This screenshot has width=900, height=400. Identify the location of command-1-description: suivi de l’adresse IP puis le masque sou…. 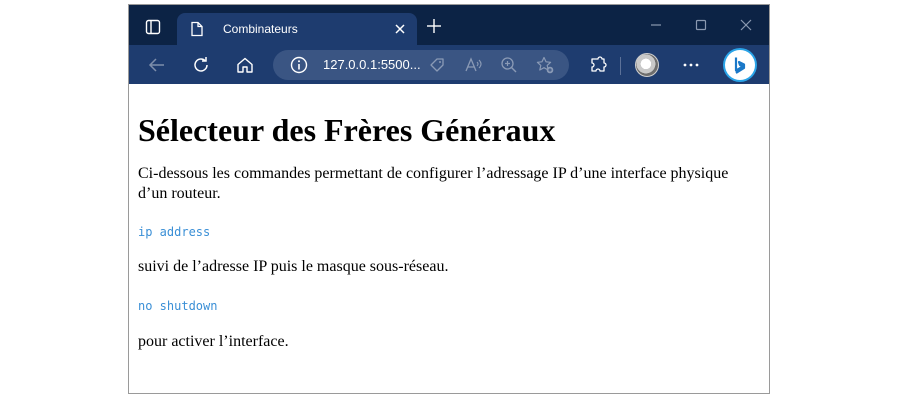
(293, 266).